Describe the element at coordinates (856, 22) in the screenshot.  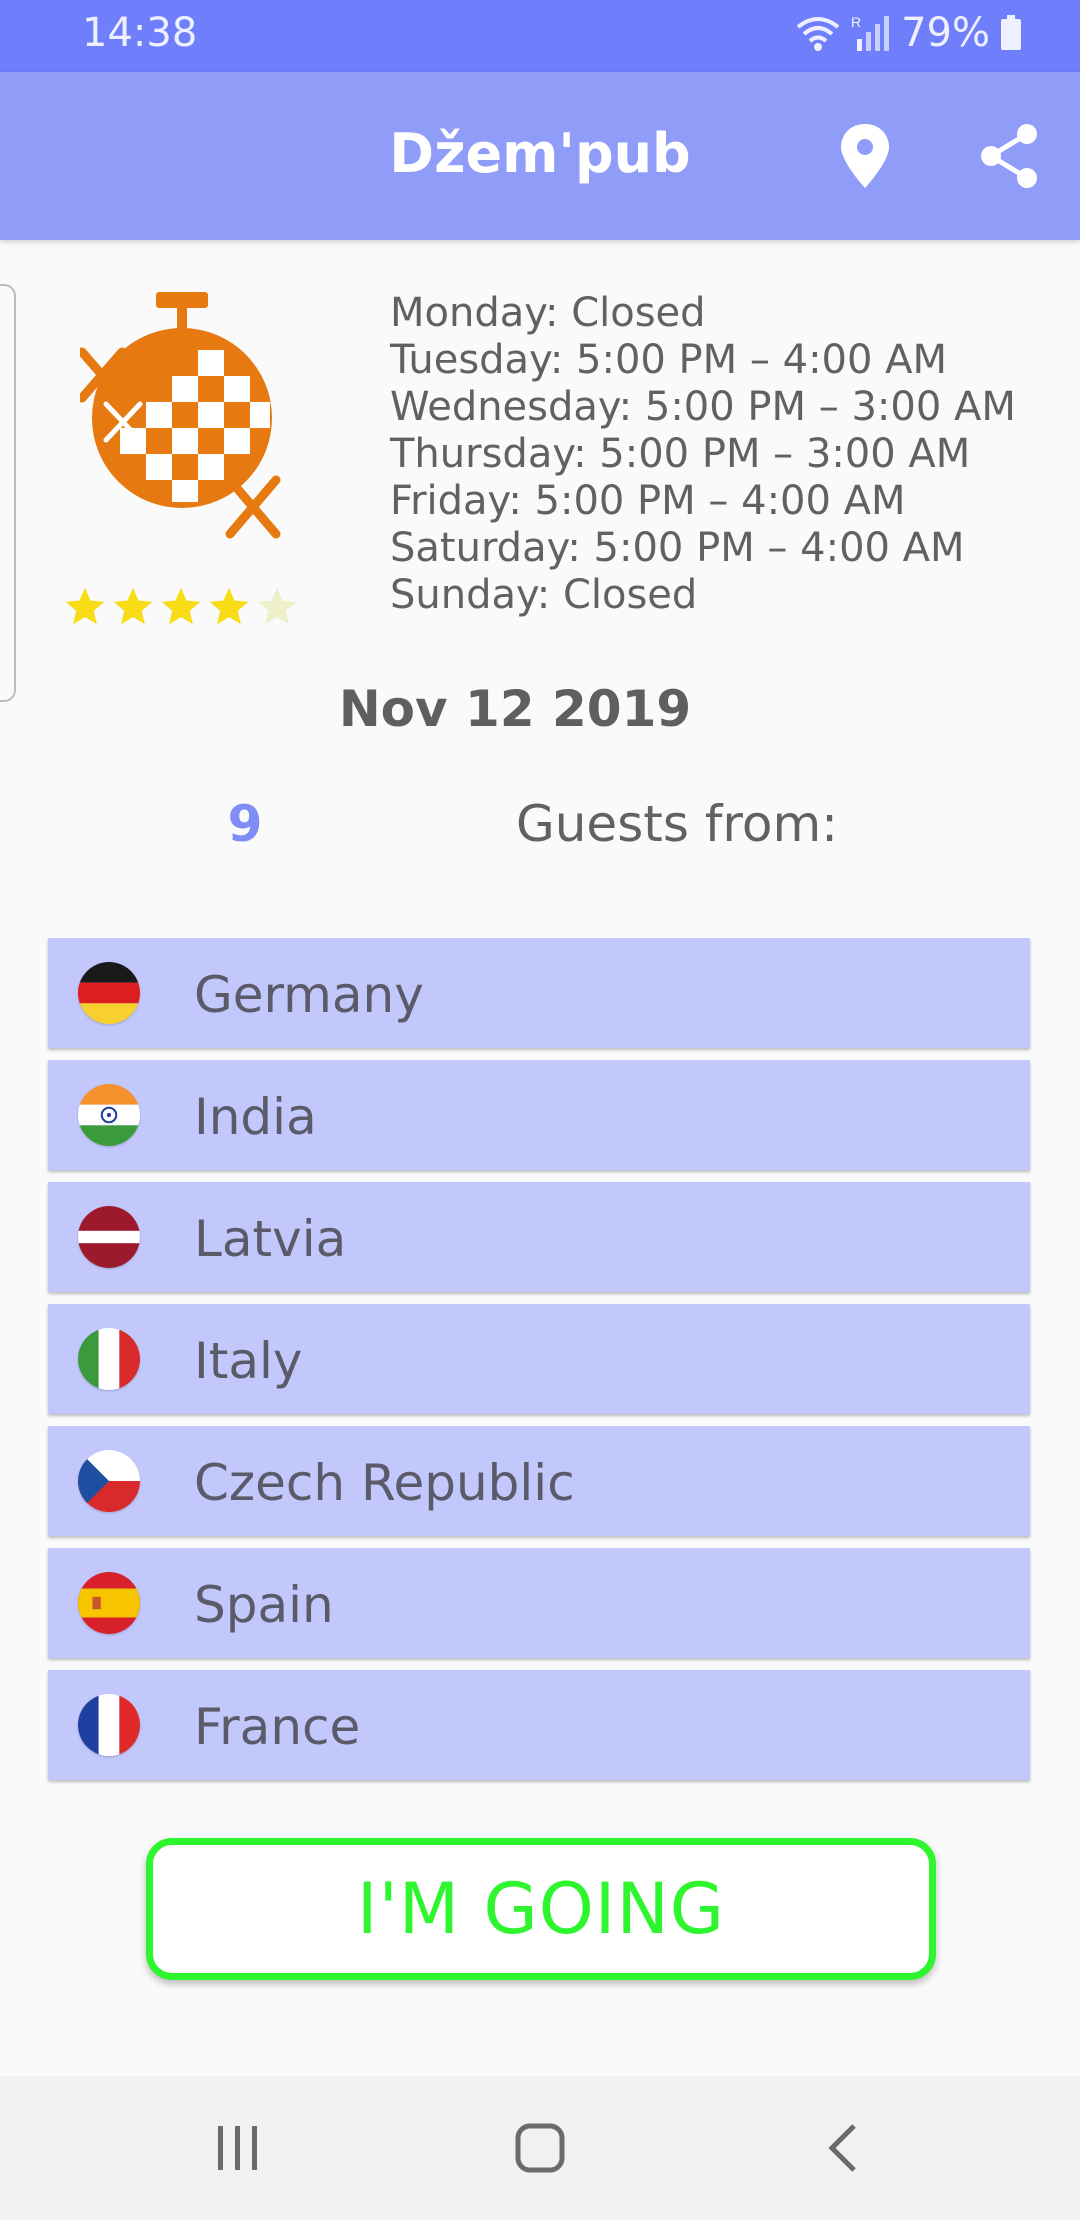
I see `svg-text: R` at that location.